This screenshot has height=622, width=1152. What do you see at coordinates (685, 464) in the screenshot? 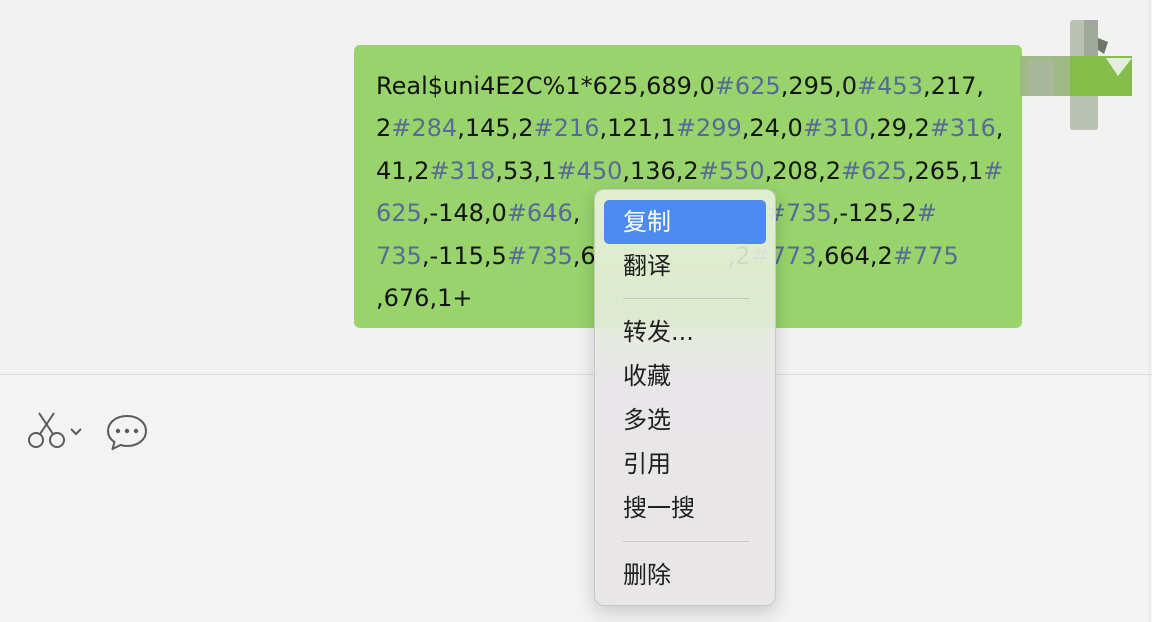
I see `menu-item-quote: 引用` at bounding box center [685, 464].